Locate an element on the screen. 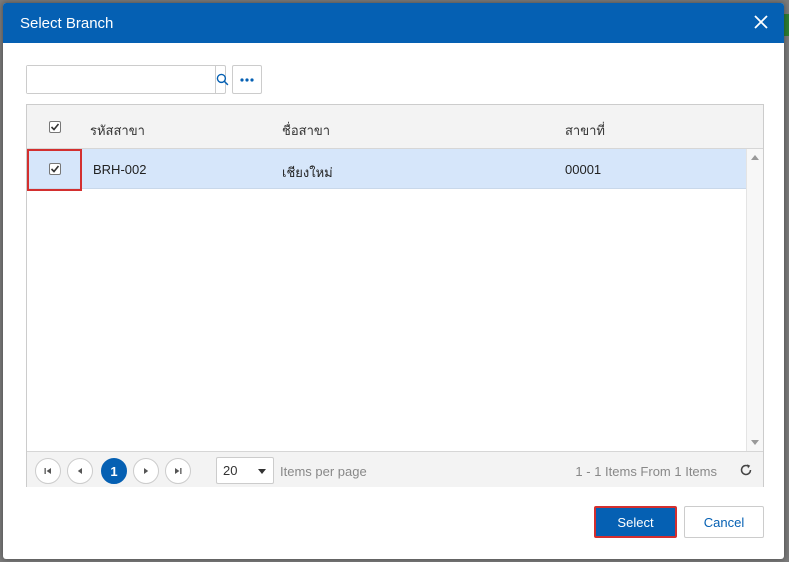 The image size is (789, 562). dropdown-arrow-icon is located at coordinates (262, 471).